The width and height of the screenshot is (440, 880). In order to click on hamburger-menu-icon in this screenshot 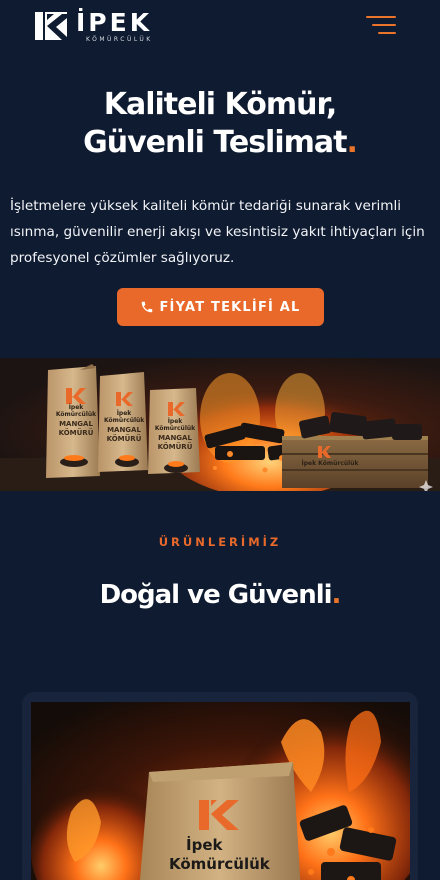, I will do `click(380, 25)`.